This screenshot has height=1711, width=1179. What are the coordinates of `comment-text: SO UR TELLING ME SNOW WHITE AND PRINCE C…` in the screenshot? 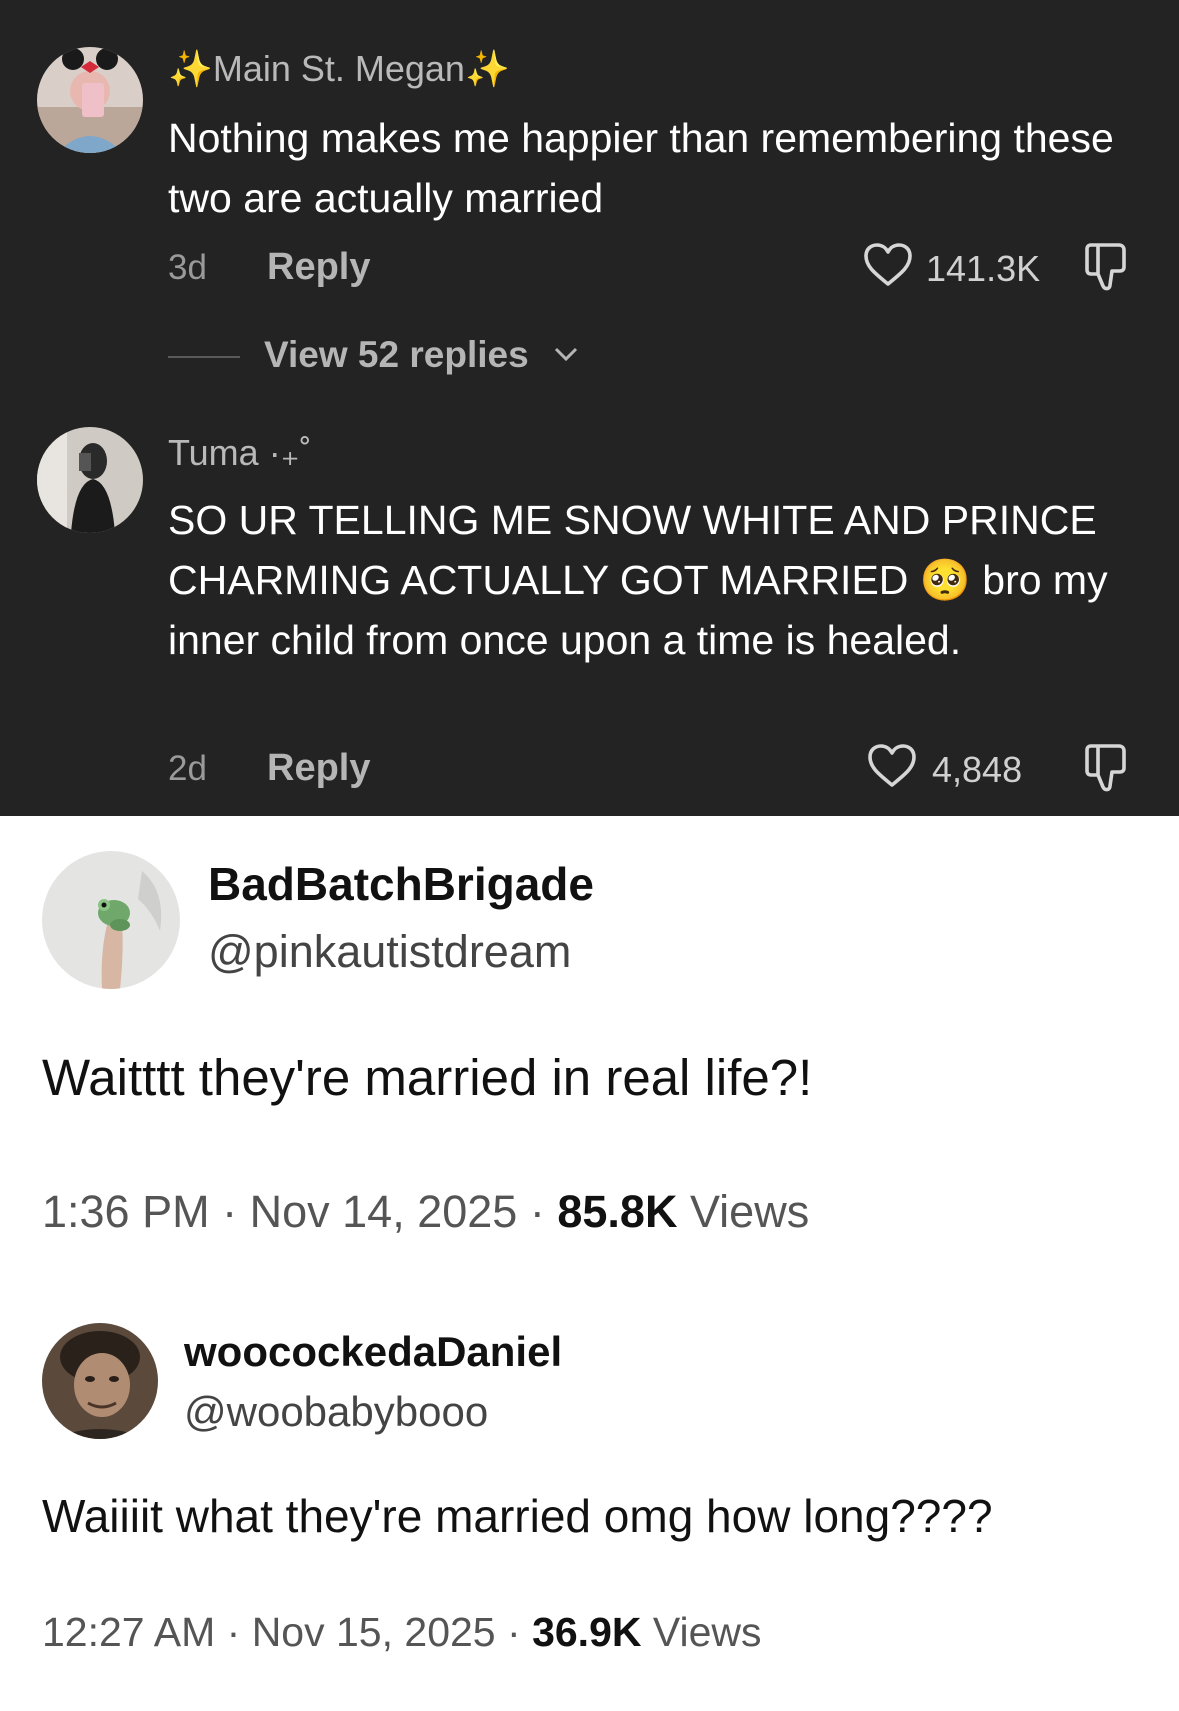 It's located at (663, 580).